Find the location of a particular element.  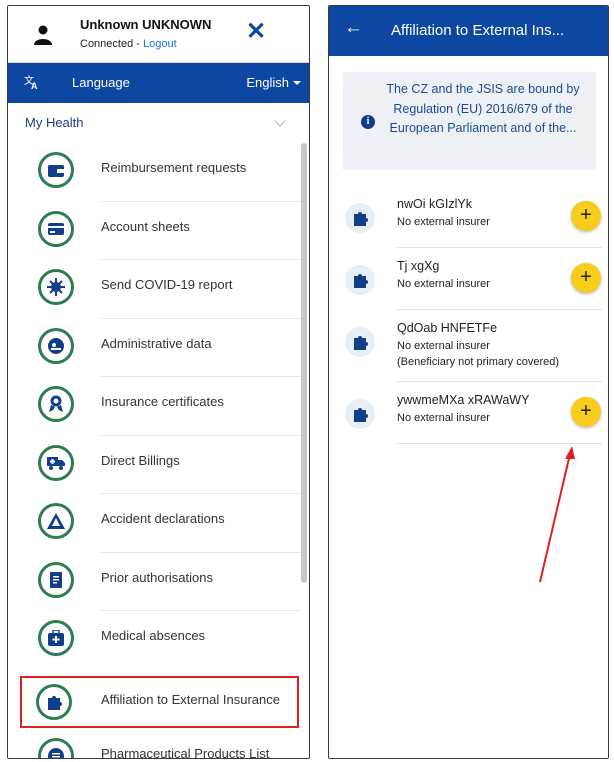

user-name: Unknown UNKNOWN is located at coordinates (146, 24).